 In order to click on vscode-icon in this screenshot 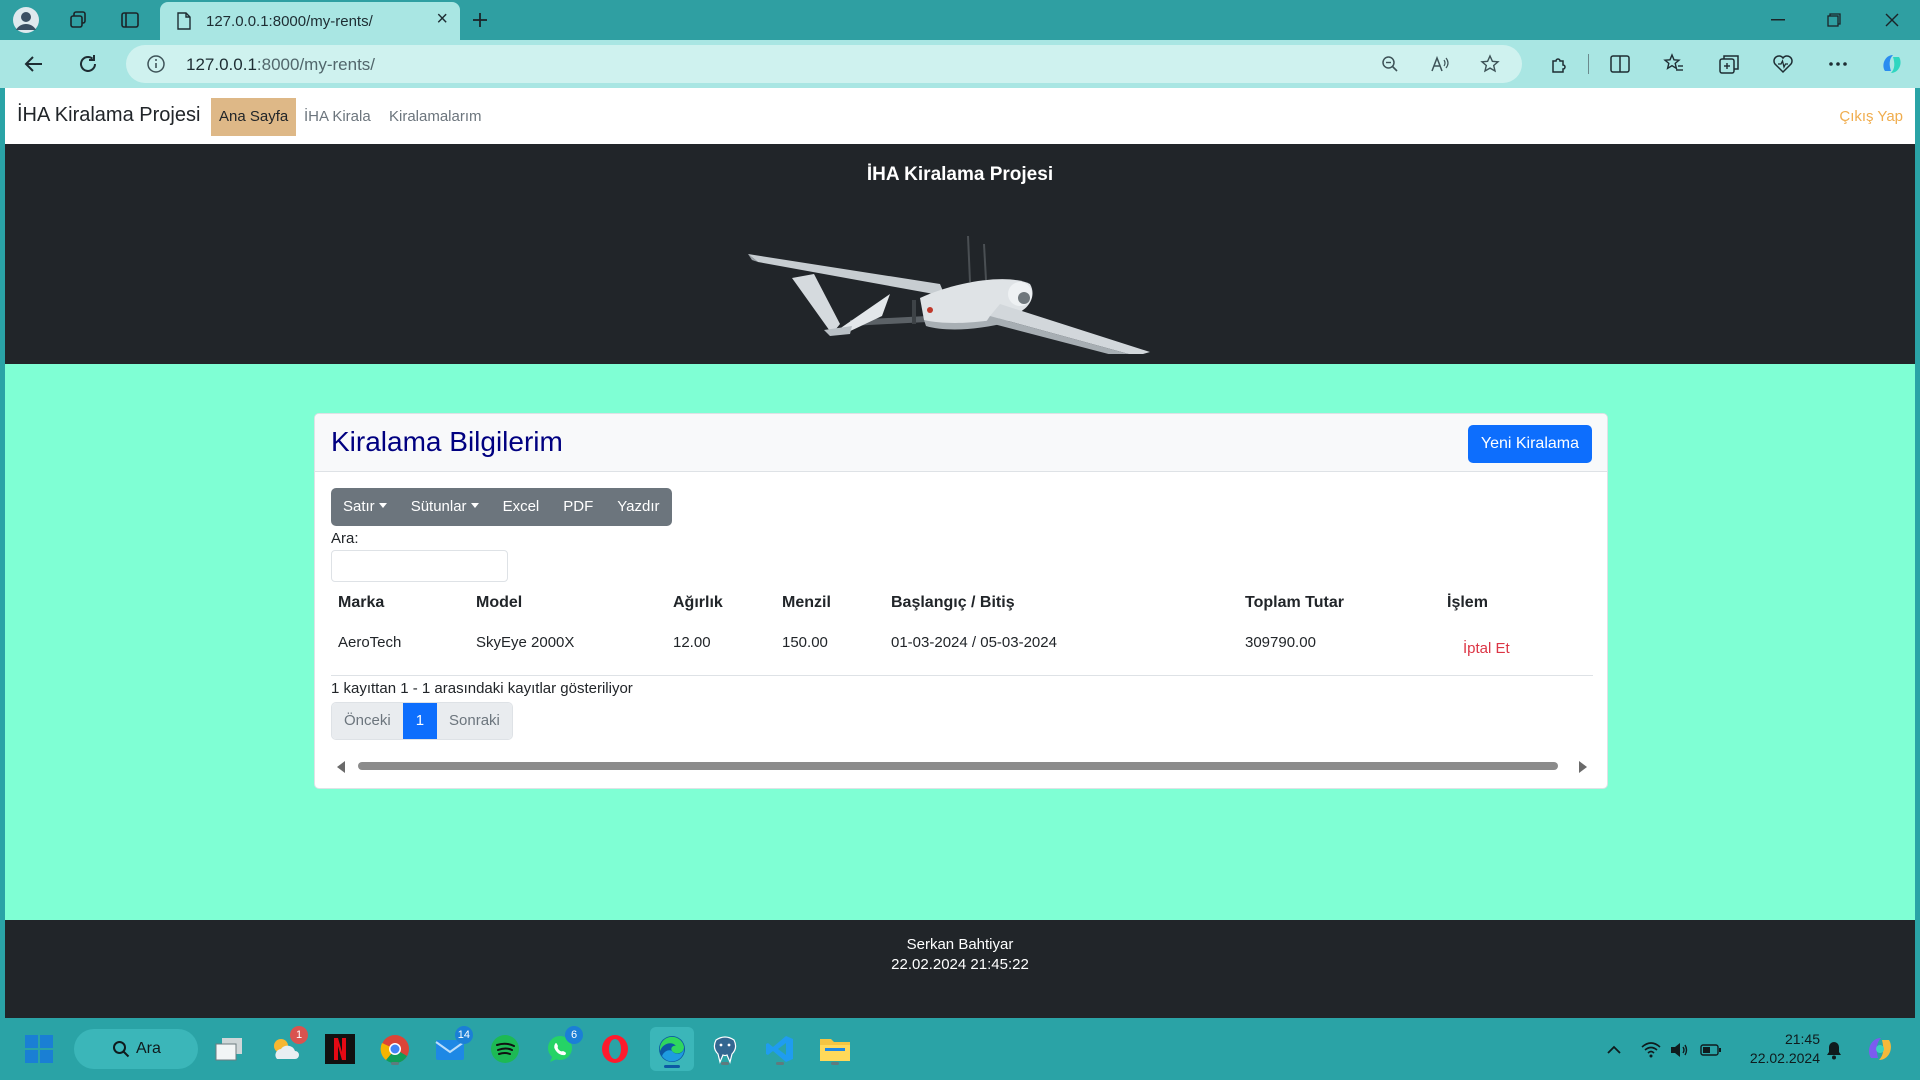, I will do `click(780, 1049)`.